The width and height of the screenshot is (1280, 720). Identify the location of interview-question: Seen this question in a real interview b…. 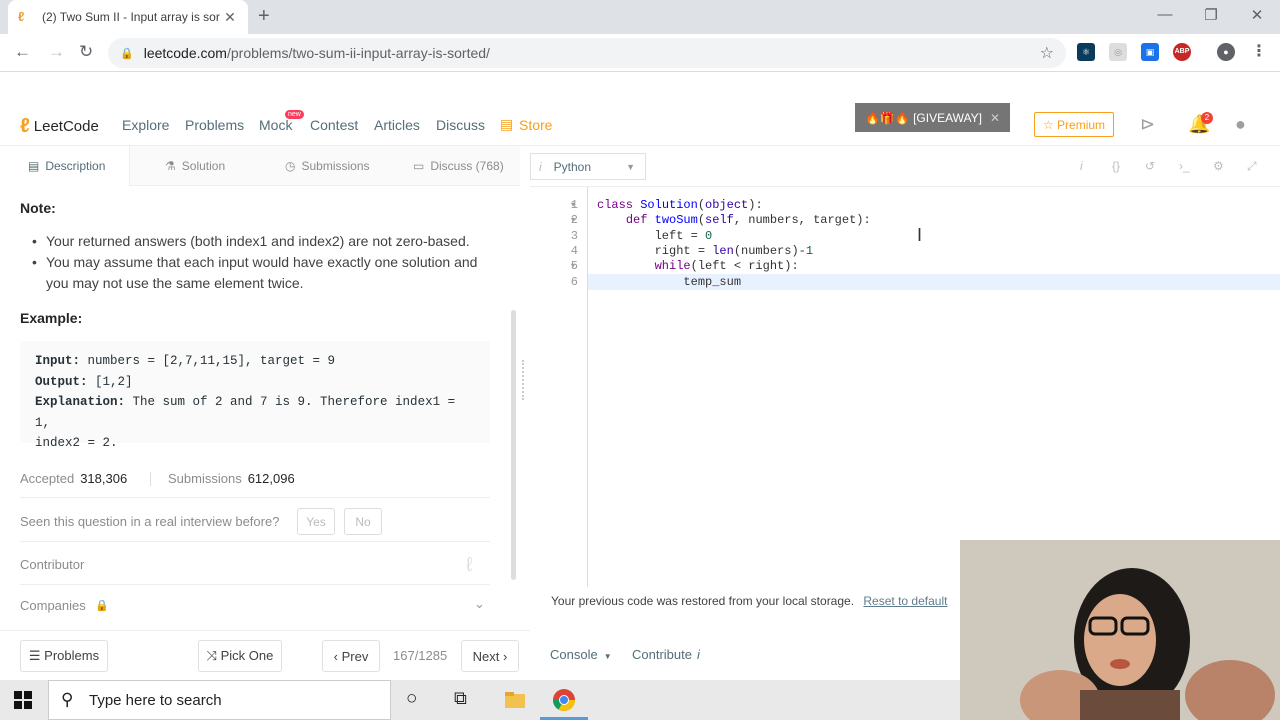
(150, 521).